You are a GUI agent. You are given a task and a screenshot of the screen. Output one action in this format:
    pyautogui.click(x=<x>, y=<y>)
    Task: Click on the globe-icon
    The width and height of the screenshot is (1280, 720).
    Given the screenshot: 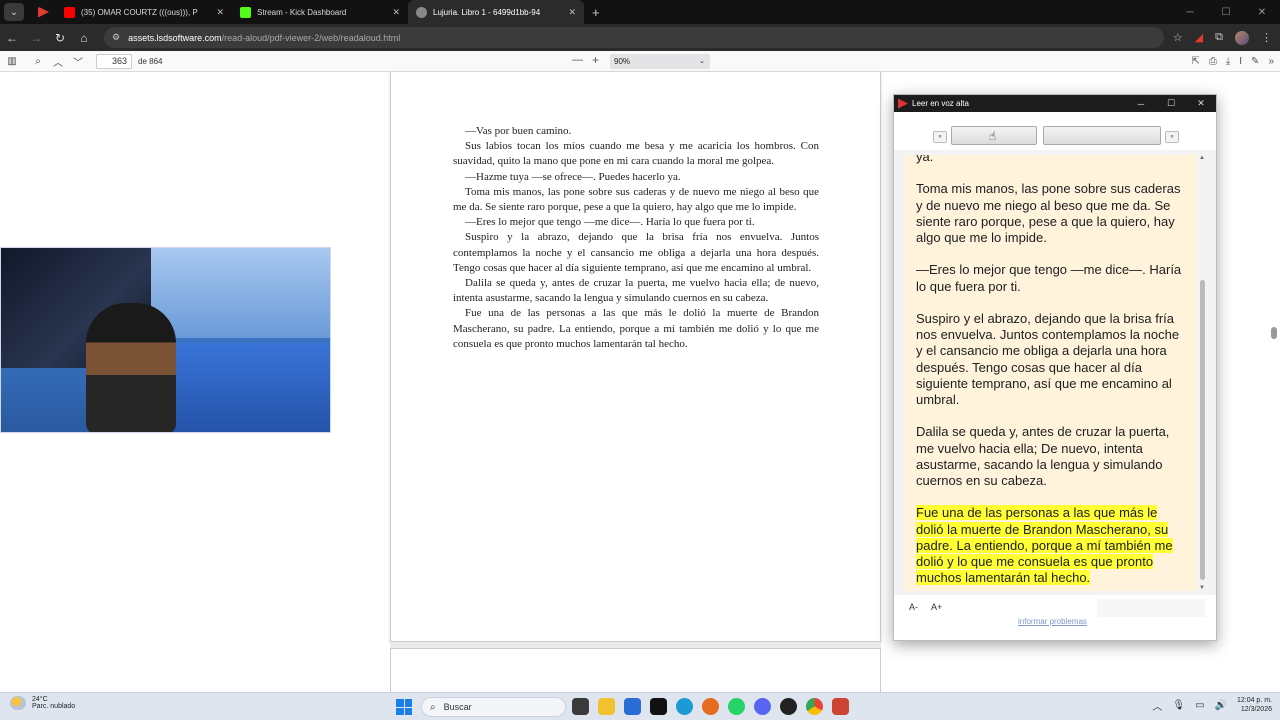 What is the action you would take?
    pyautogui.click(x=421, y=12)
    